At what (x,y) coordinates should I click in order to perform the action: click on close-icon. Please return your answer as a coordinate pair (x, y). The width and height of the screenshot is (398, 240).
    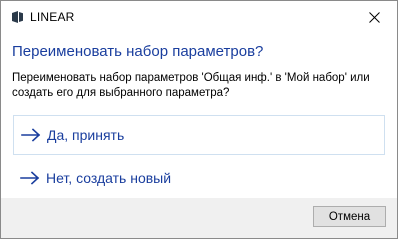
    Looking at the image, I should click on (374, 17).